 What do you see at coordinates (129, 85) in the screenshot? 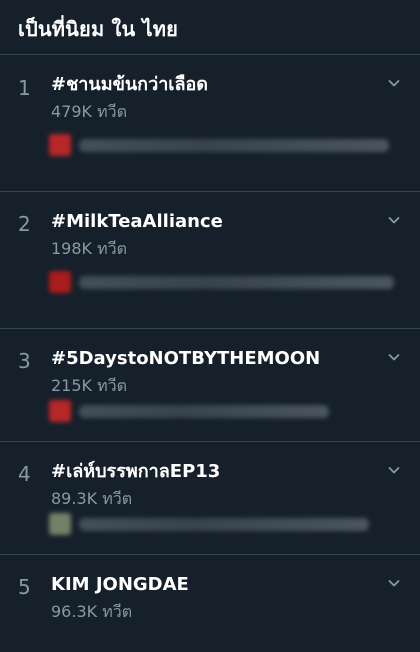
I see `trend-name: #ชานมข้นกว่าเลือด` at bounding box center [129, 85].